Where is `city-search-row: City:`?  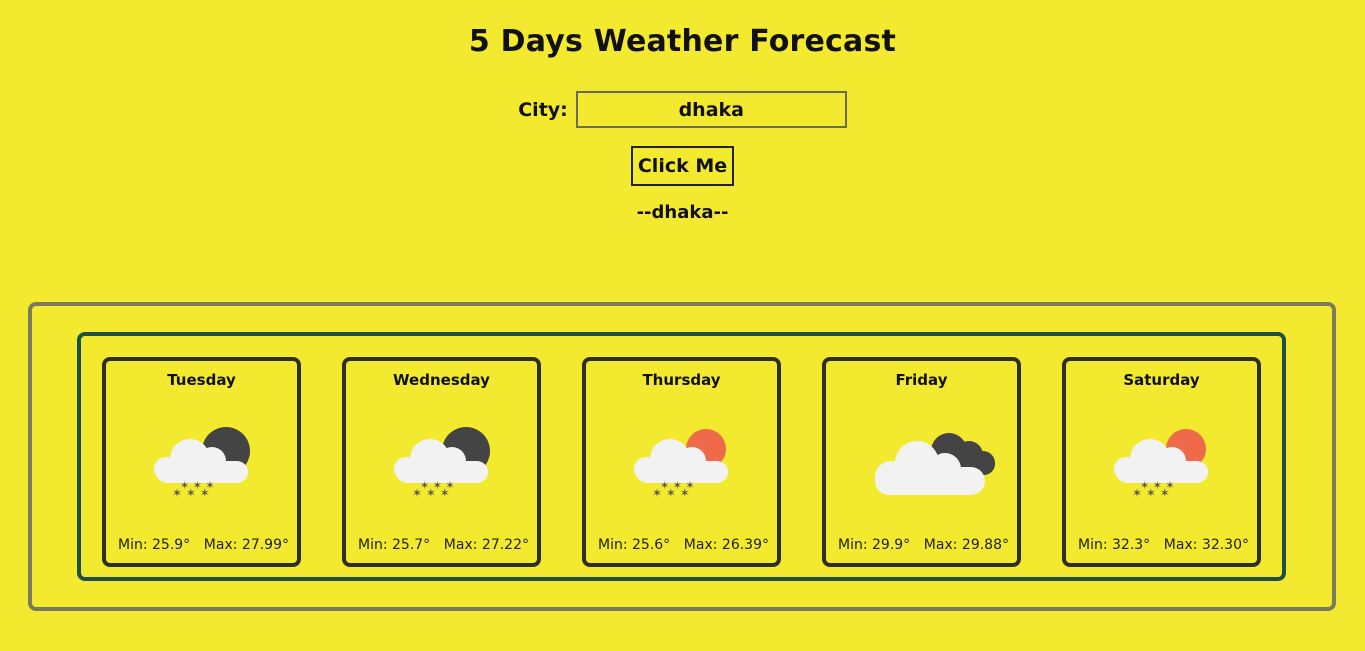
city-search-row: City: is located at coordinates (682, 109).